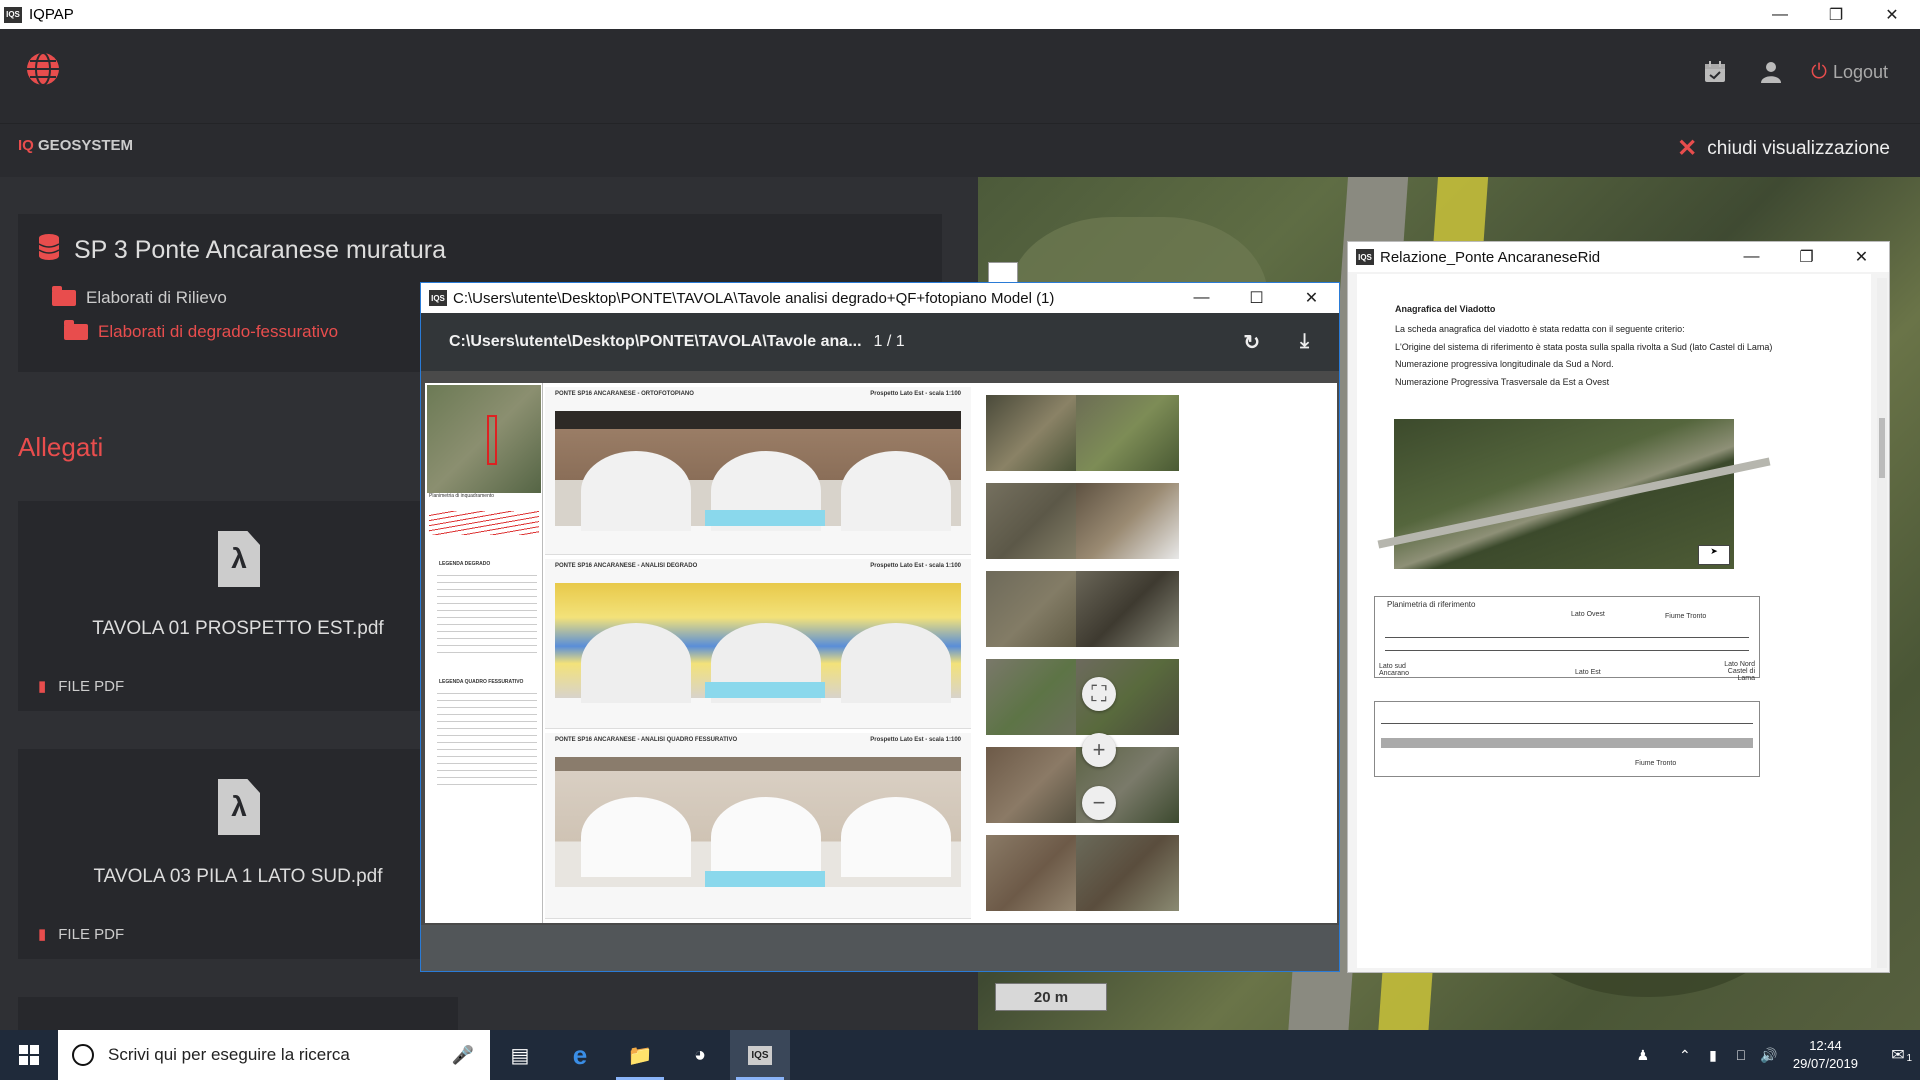  Describe the element at coordinates (1687, 148) in the screenshot. I see `close-x-icon: ✕` at that location.